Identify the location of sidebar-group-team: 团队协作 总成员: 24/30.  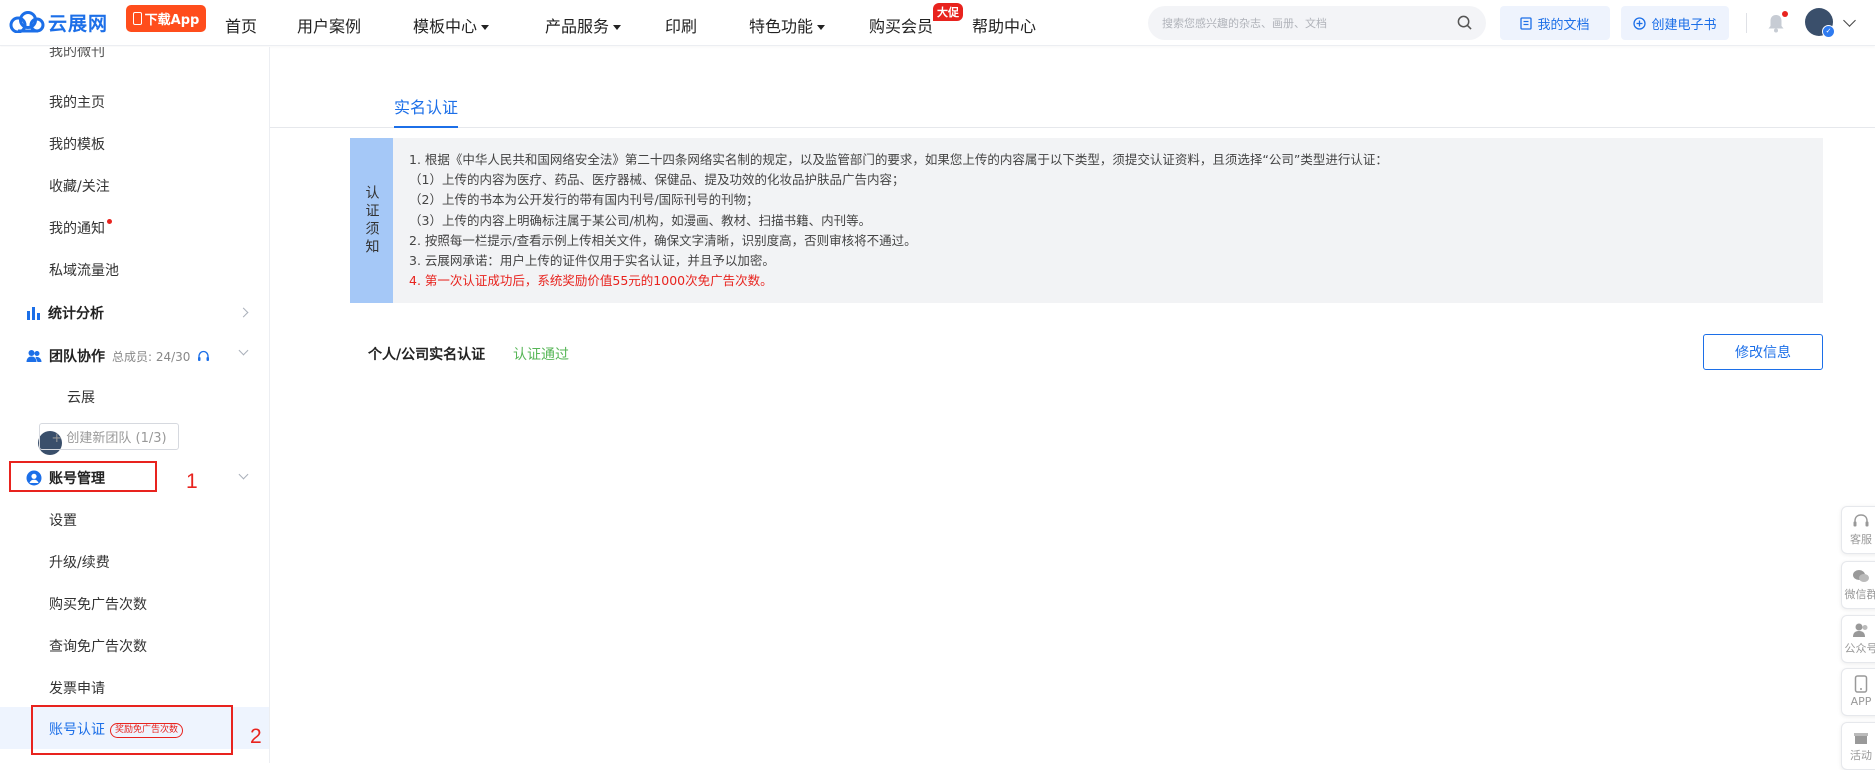
(118, 356).